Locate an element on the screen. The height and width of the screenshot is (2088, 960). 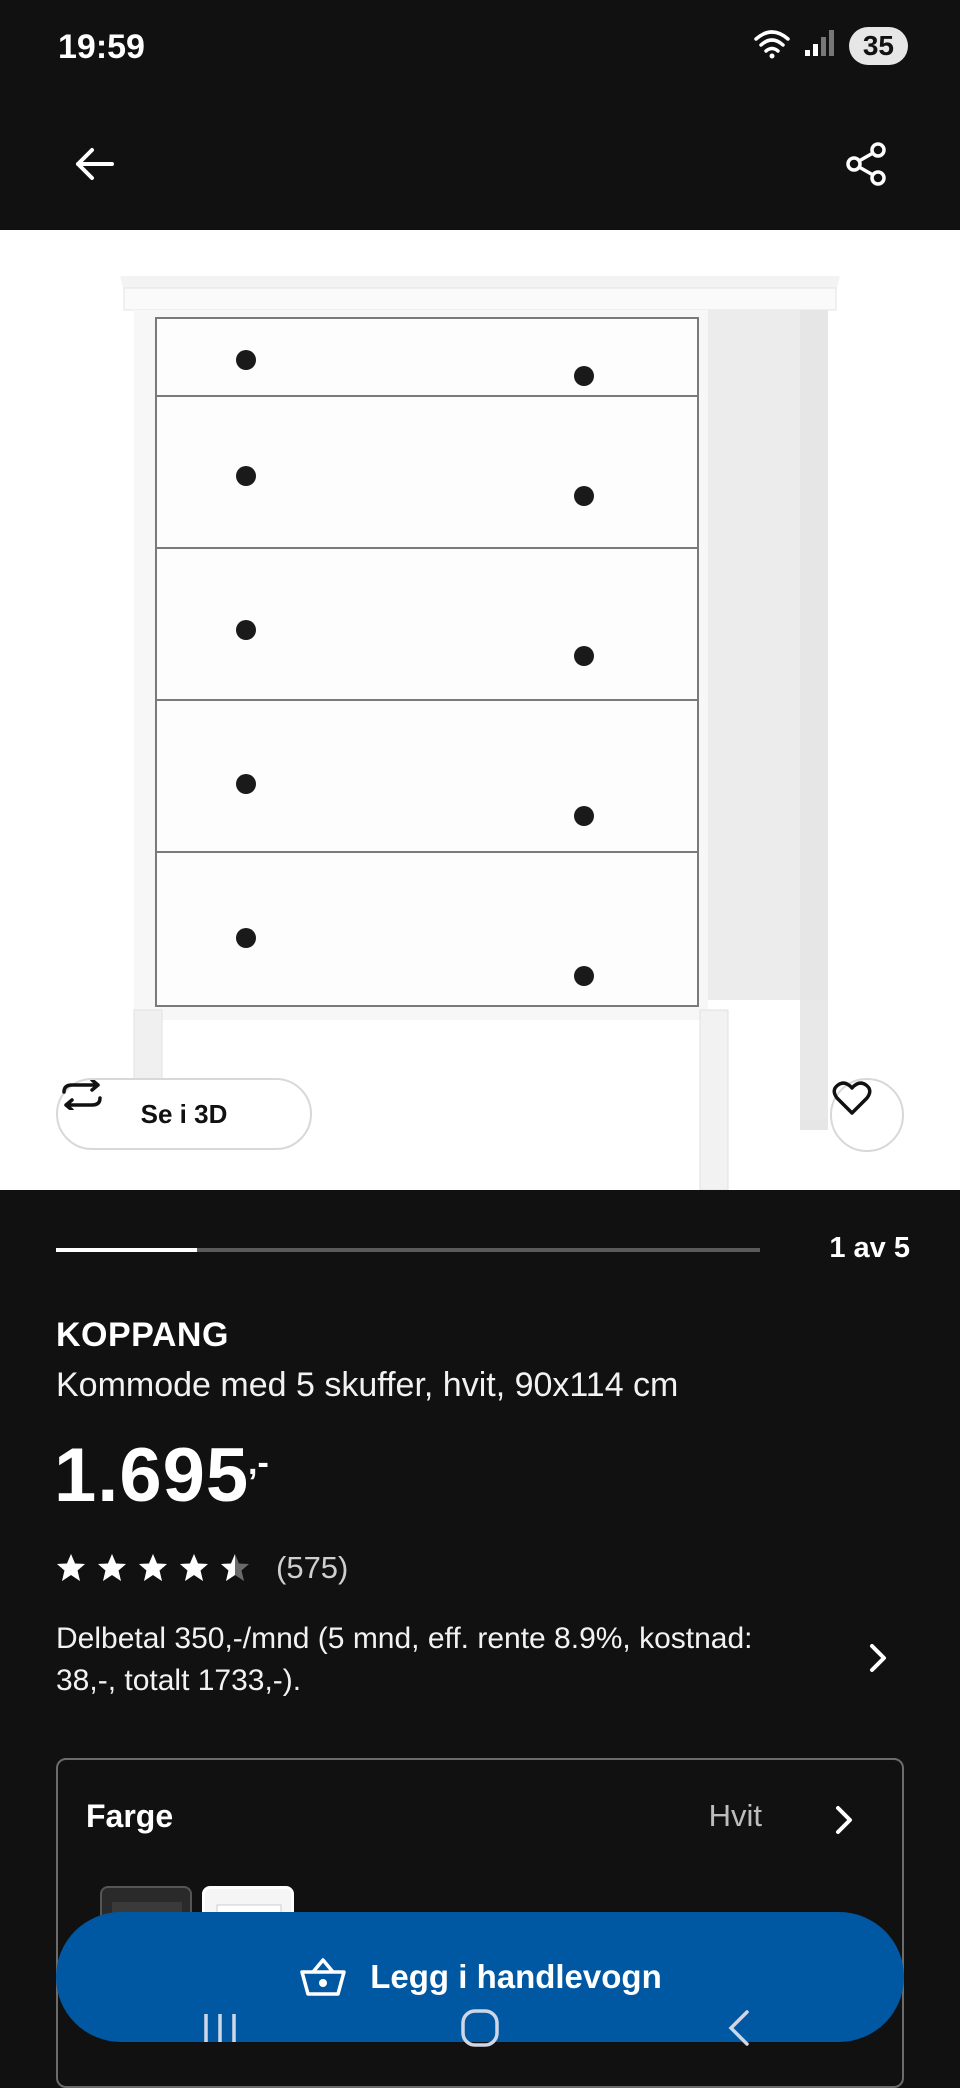
price-suffix: ,- is located at coordinates (258, 1463).